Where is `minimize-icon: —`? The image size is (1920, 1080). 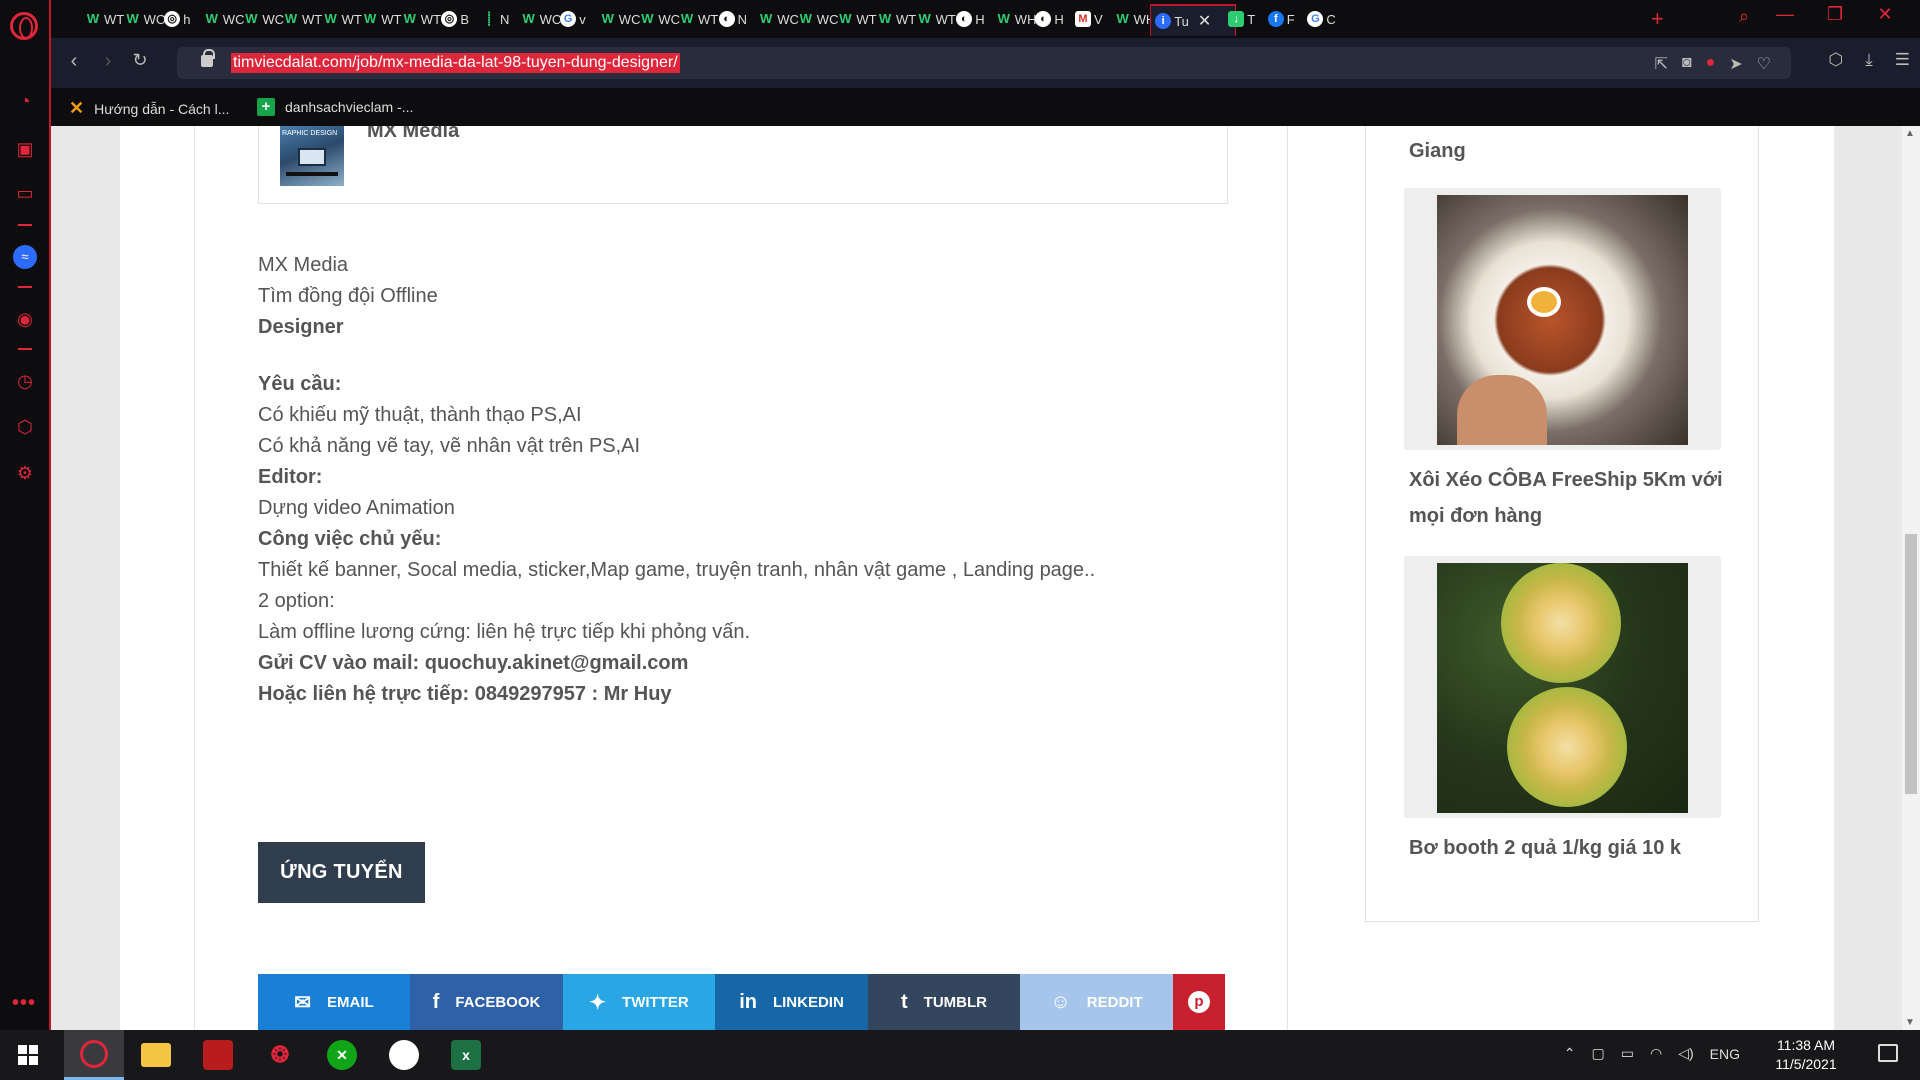 minimize-icon: — is located at coordinates (1785, 14).